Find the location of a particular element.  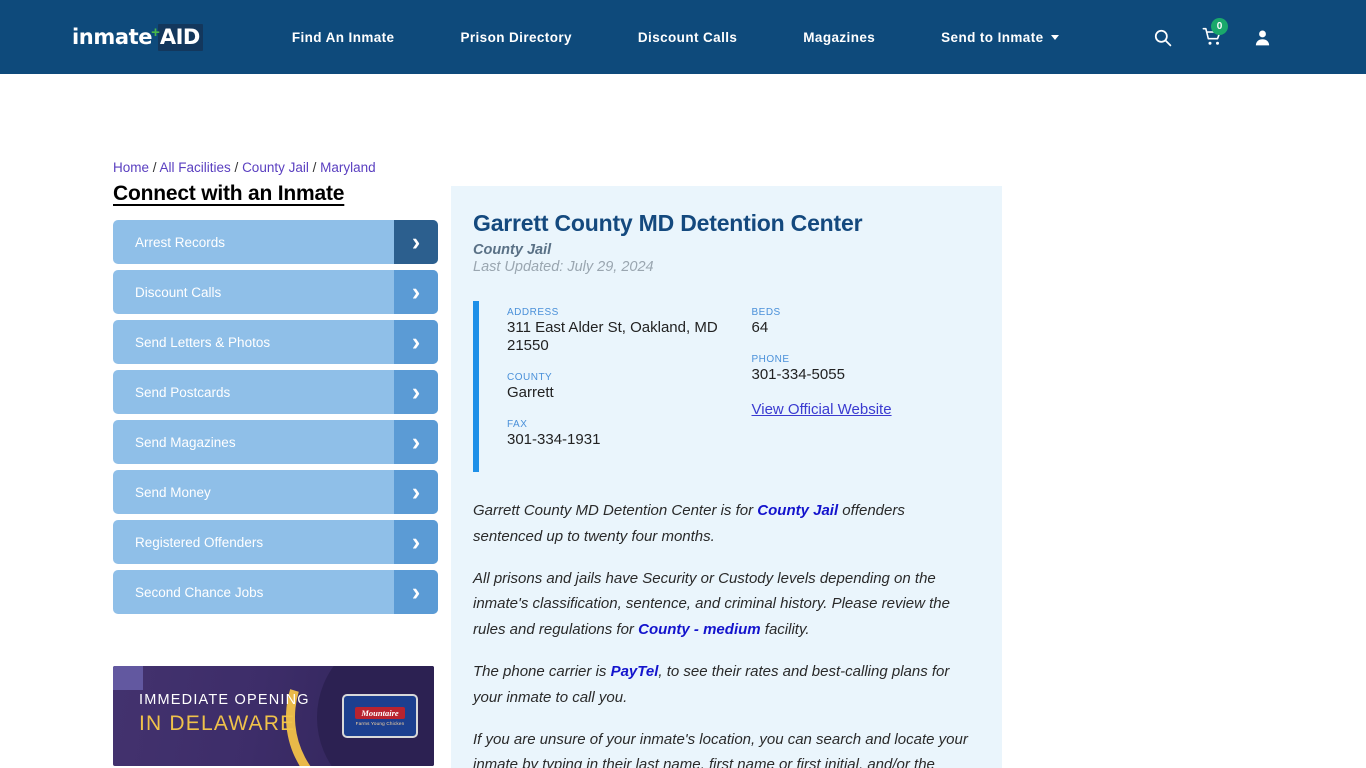

desc-p3-text-a: The phone carrier is is located at coordinates (542, 671).